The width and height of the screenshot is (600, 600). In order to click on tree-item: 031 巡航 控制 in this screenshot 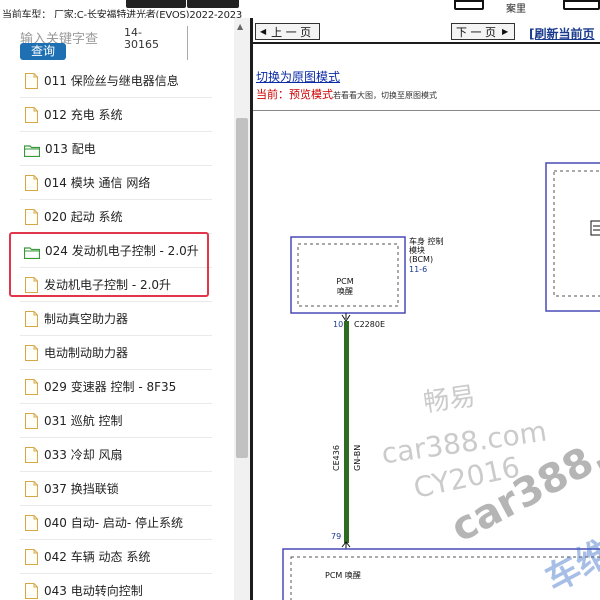, I will do `click(116, 421)`.